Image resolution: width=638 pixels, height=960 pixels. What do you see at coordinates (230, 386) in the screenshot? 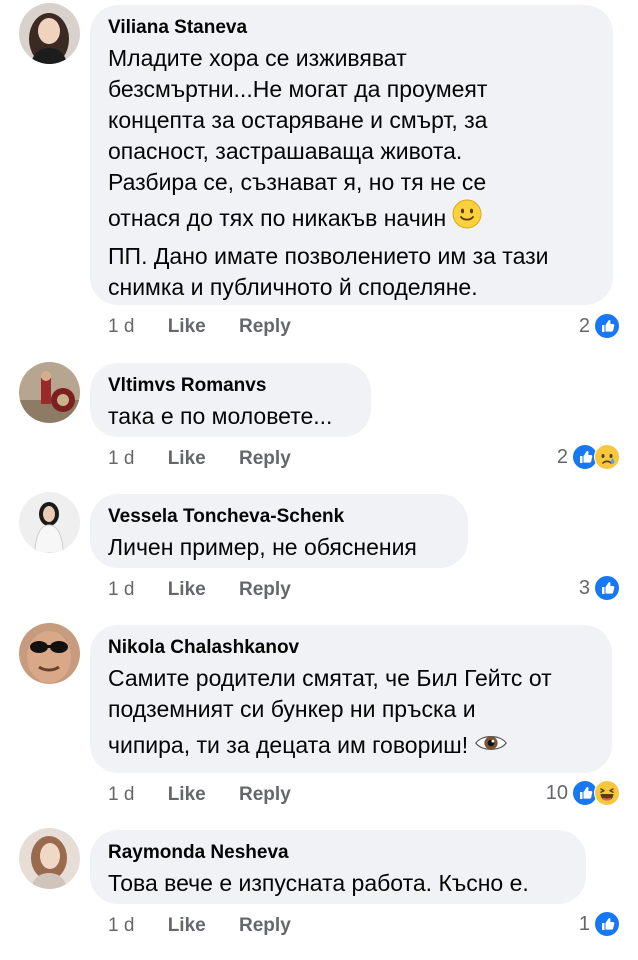
I see `comment-author: Vltimvs Romanvs` at bounding box center [230, 386].